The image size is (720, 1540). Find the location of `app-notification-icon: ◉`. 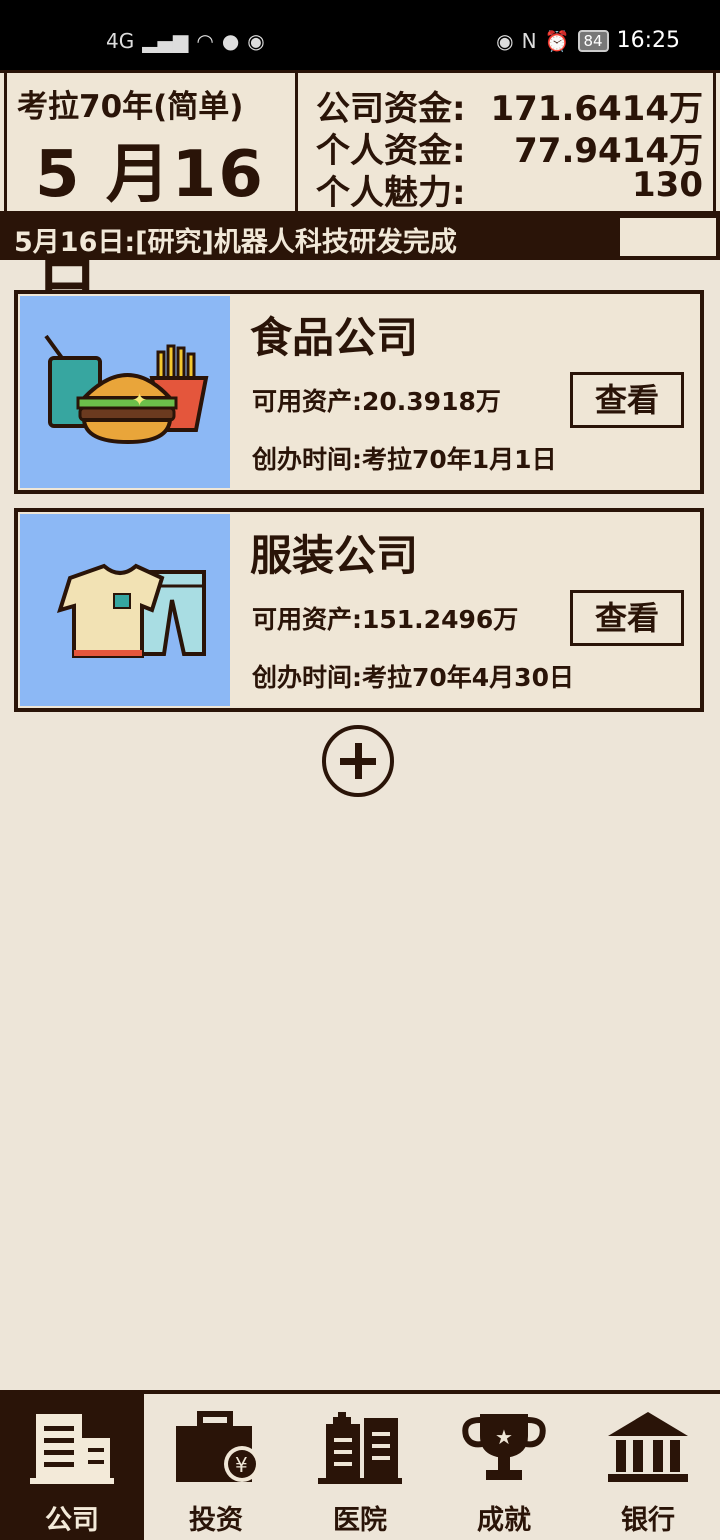

app-notification-icon: ◉ is located at coordinates (256, 41).